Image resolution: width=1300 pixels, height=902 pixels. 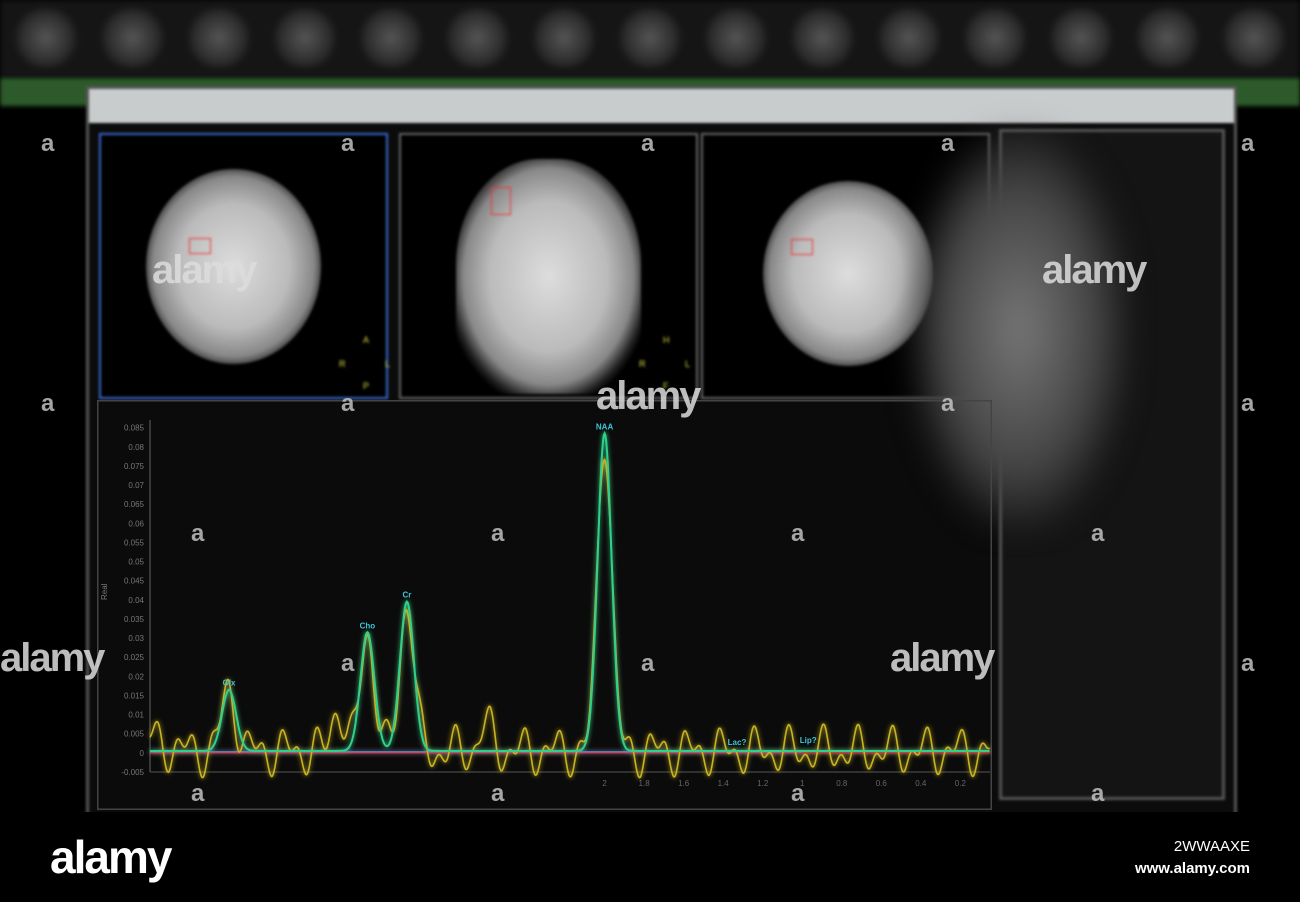 I want to click on y-tick-label: 0.07, so click(x=136, y=485).